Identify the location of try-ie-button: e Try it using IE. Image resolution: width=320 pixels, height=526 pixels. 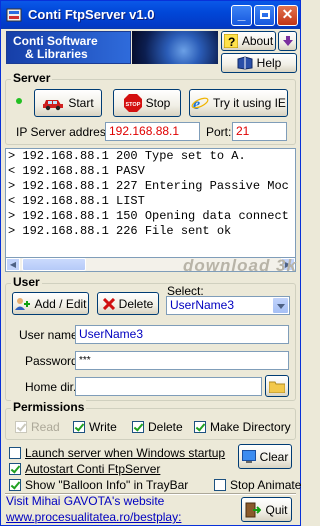
(238, 103).